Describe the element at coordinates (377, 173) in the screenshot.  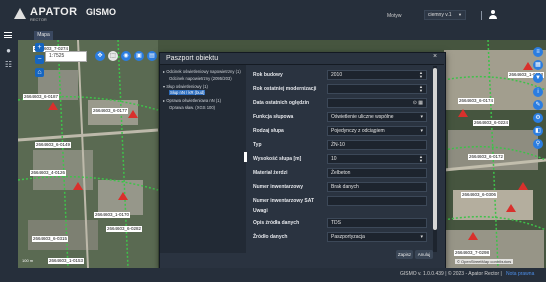
I see `material-input: Żelbeton` at that location.